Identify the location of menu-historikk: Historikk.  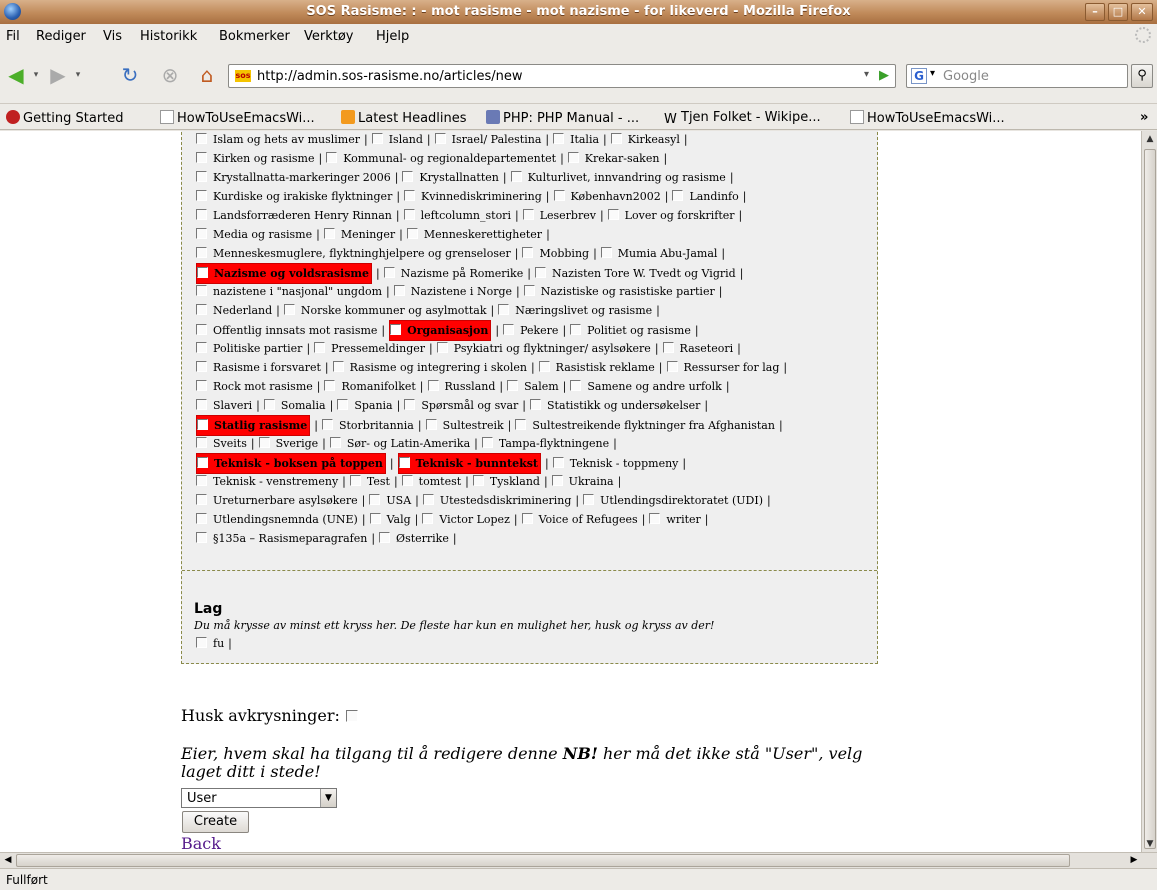
(168, 36).